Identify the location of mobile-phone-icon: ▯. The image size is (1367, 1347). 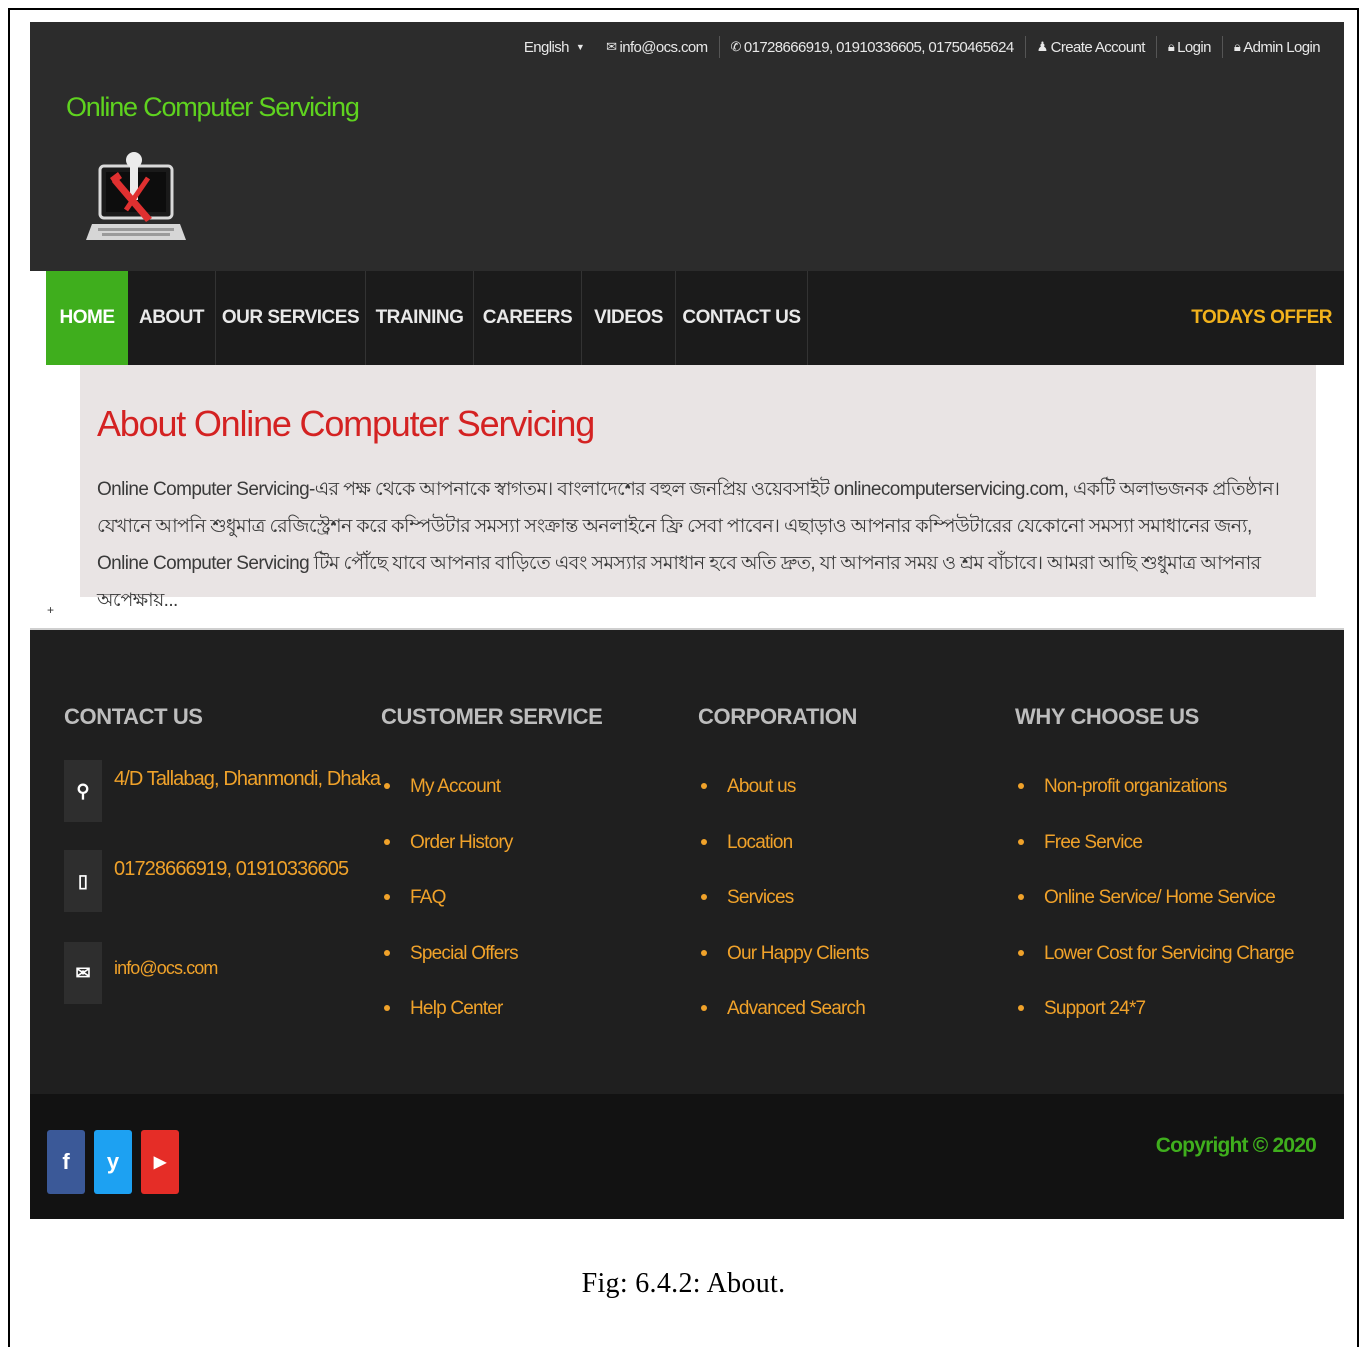
(83, 881).